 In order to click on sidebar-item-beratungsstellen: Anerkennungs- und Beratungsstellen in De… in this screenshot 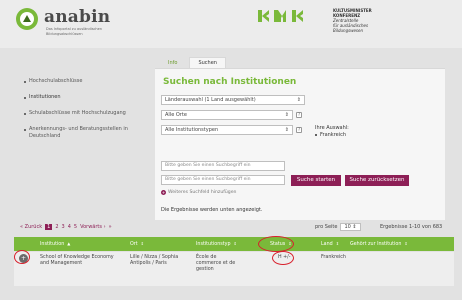, I will do `click(87, 133)`.